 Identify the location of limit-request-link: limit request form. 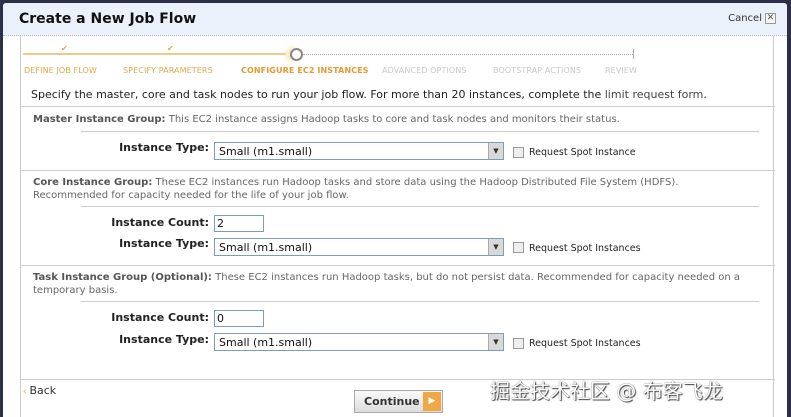
(654, 94).